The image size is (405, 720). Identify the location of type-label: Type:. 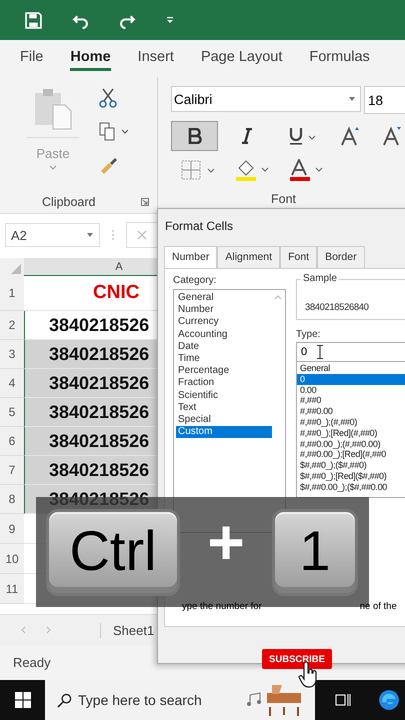
(309, 334).